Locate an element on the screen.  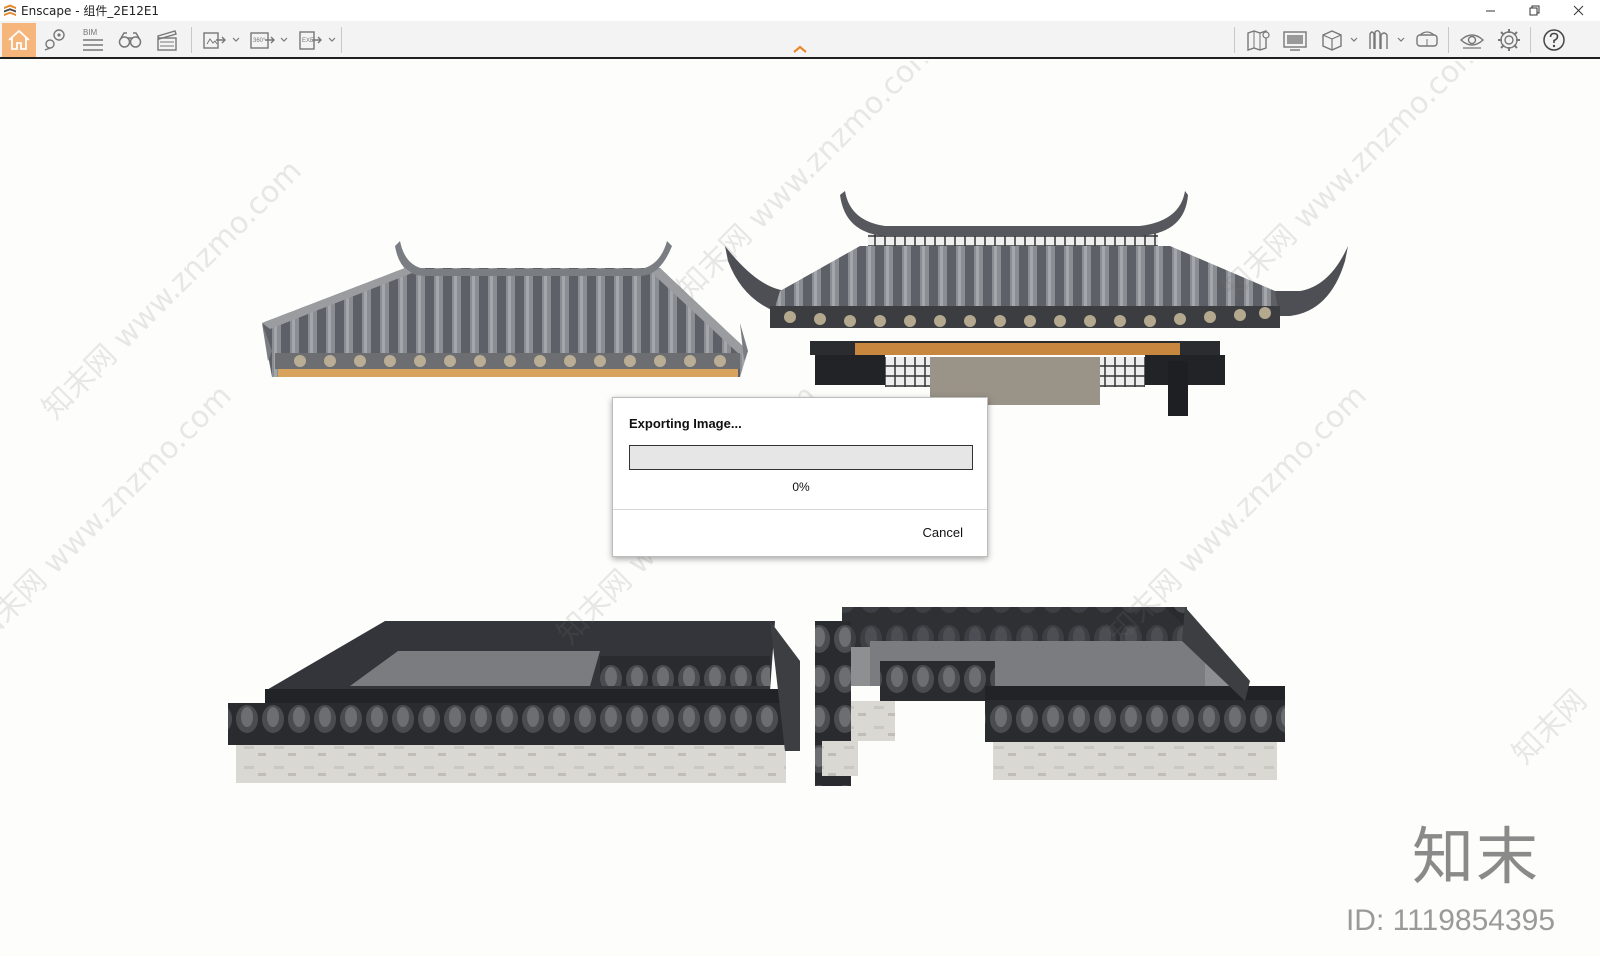
help-button is located at coordinates (1554, 40).